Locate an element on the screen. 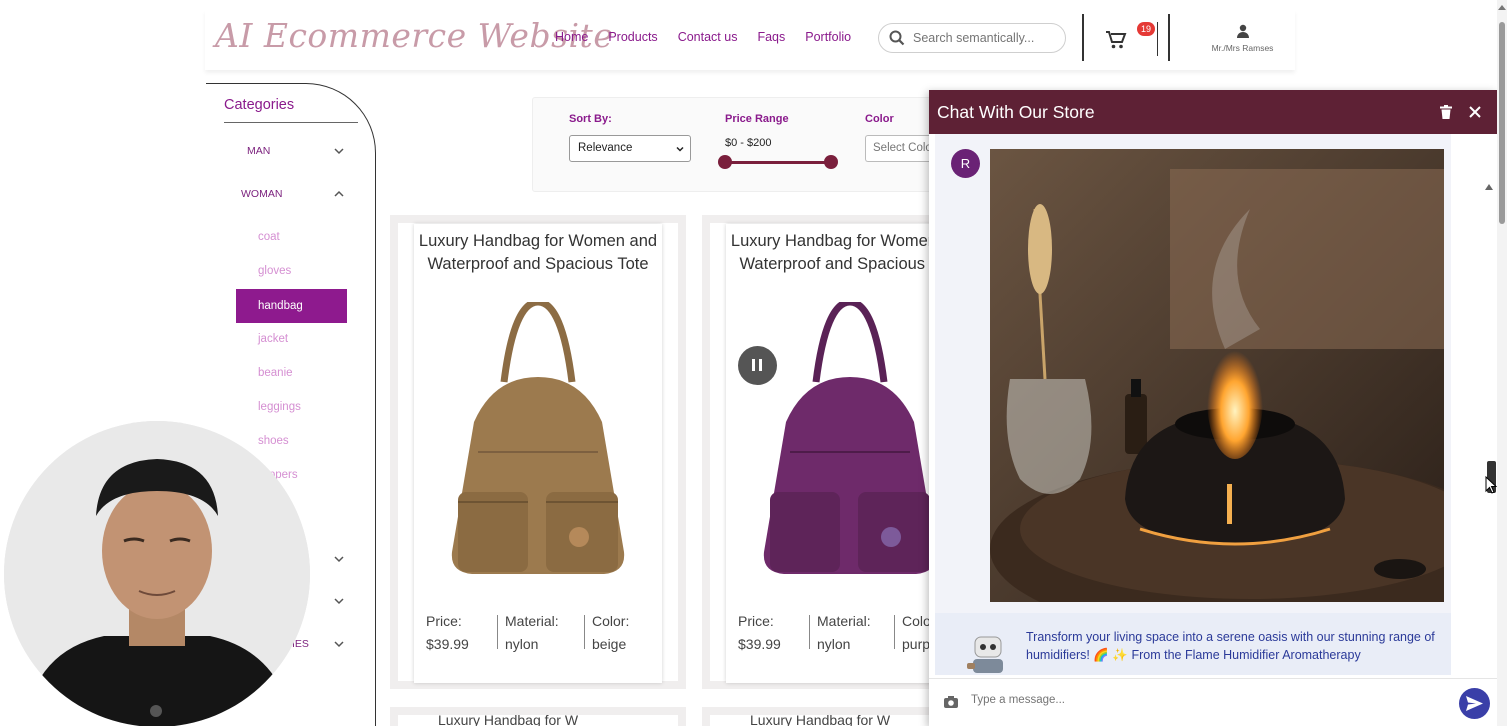  webcam-person-image is located at coordinates (157, 573).